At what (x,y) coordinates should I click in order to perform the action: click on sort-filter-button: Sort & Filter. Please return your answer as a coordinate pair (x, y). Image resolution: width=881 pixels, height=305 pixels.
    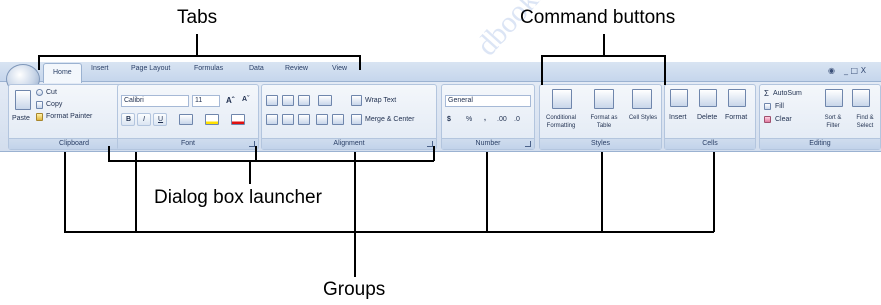
    Looking at the image, I should click on (833, 122).